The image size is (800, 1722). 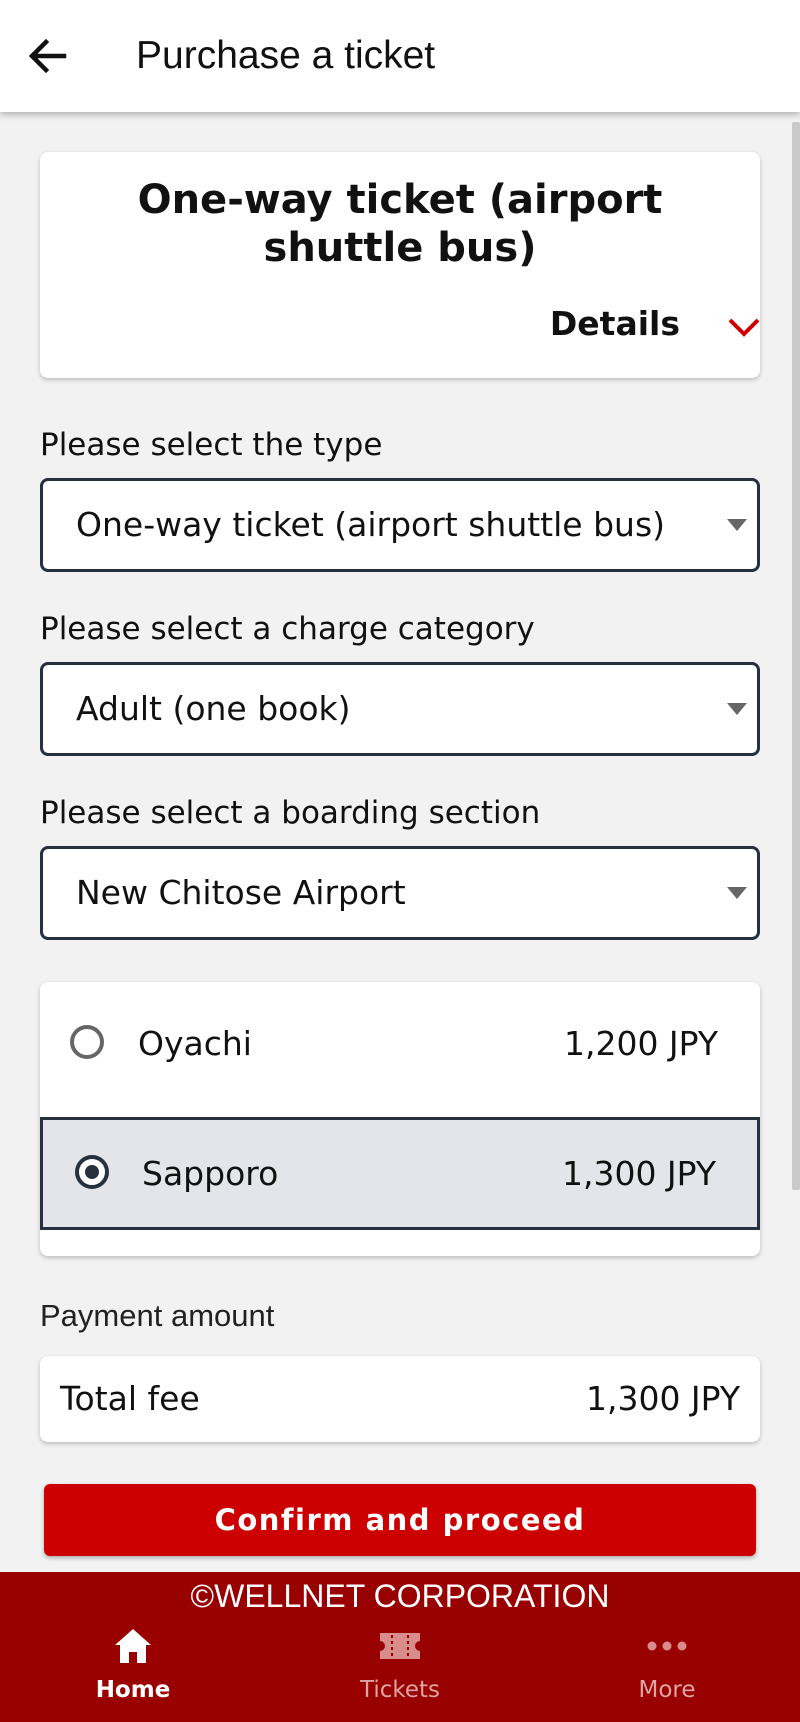 I want to click on type-select: One-way ticket (airport shuttle bus), so click(x=400, y=525).